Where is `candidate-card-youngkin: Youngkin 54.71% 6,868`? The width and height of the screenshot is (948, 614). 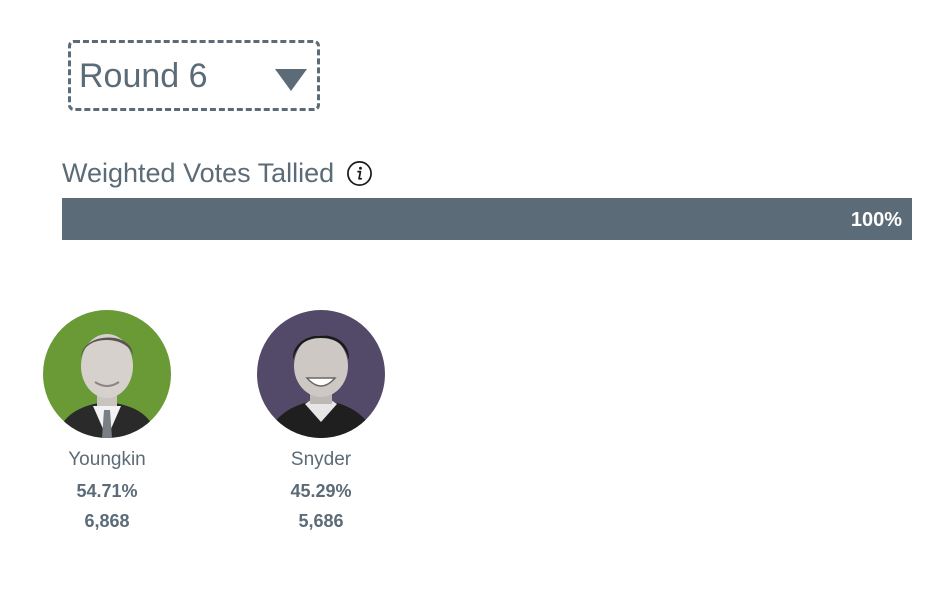 candidate-card-youngkin: Youngkin 54.71% 6,868 is located at coordinates (107, 423).